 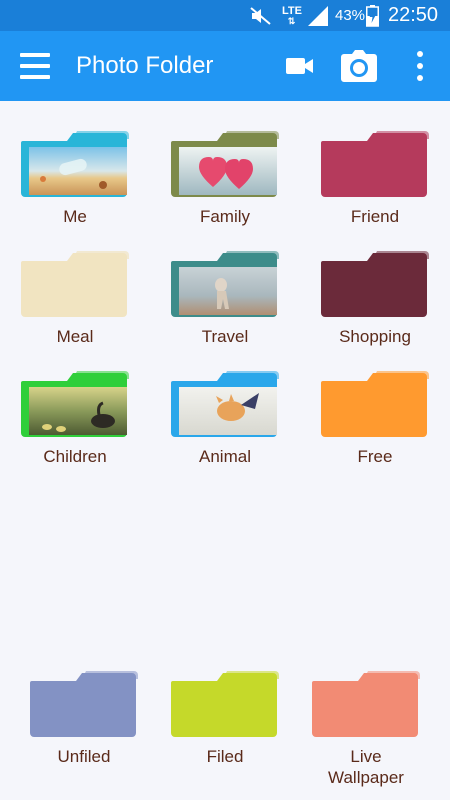 I want to click on network-type: LTE ⇅, so click(x=292, y=15).